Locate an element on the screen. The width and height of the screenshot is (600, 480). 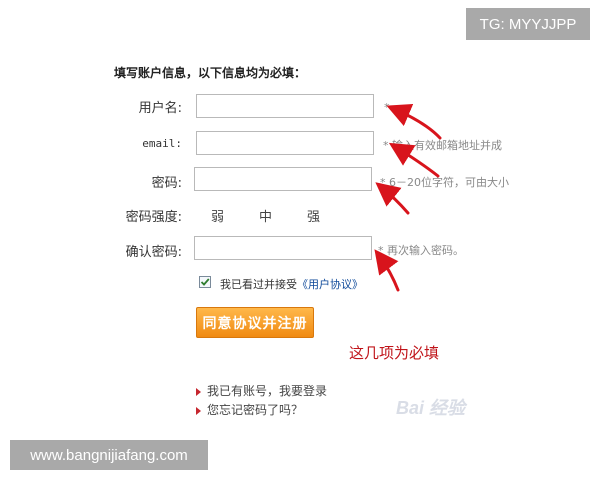
arrow-username is located at coordinates (414, 121).